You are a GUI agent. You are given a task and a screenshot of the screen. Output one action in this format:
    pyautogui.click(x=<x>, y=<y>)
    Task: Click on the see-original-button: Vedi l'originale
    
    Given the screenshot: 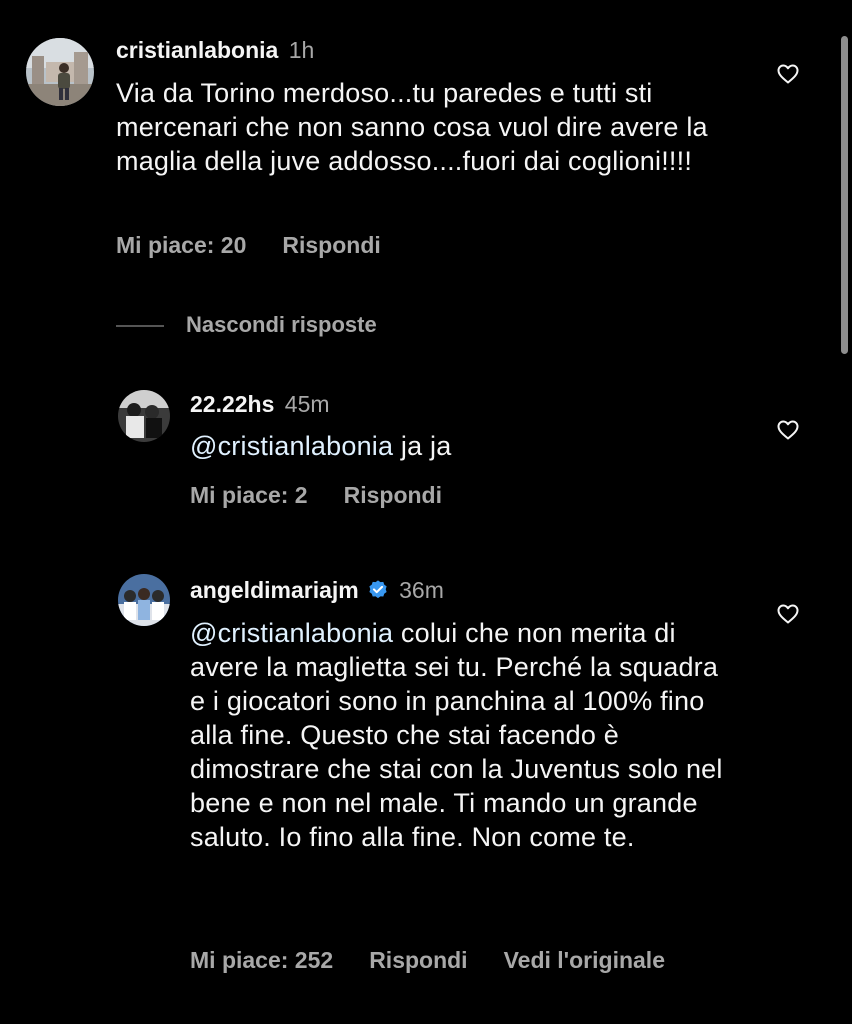 What is the action you would take?
    pyautogui.click(x=584, y=960)
    